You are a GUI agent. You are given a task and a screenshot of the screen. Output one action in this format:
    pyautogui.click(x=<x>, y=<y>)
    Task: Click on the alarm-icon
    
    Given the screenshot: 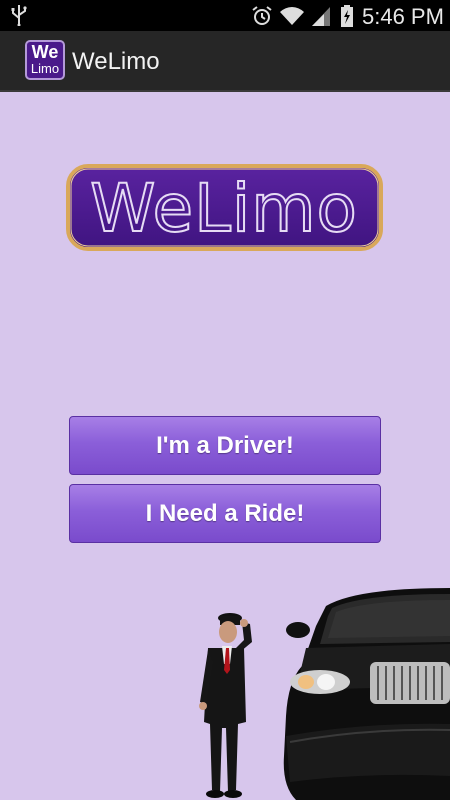 What is the action you would take?
    pyautogui.click(x=262, y=15)
    